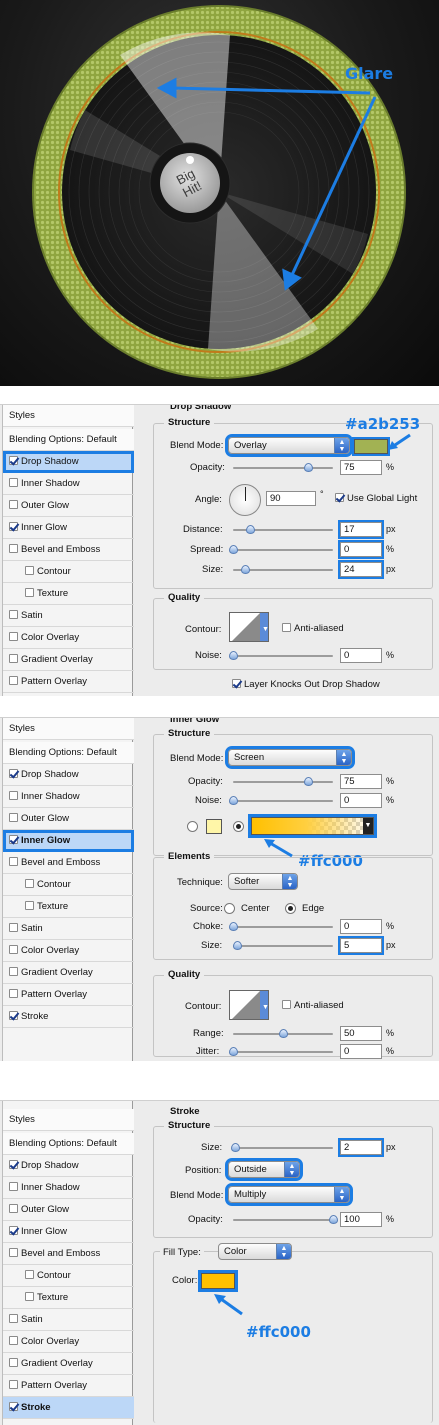  I want to click on source-center-radio, so click(229, 908).